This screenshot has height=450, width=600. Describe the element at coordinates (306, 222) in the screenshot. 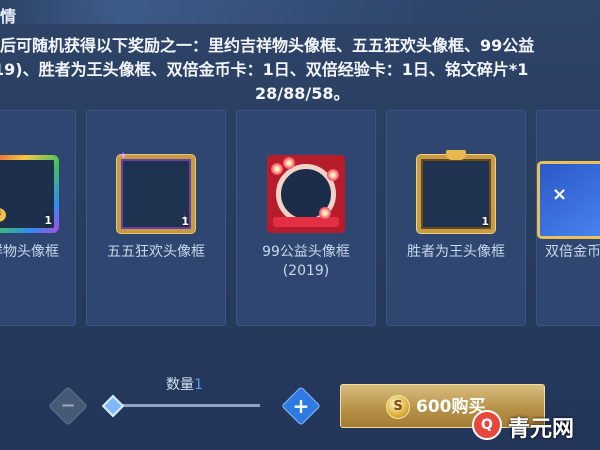

I see `frame-ribbon` at that location.